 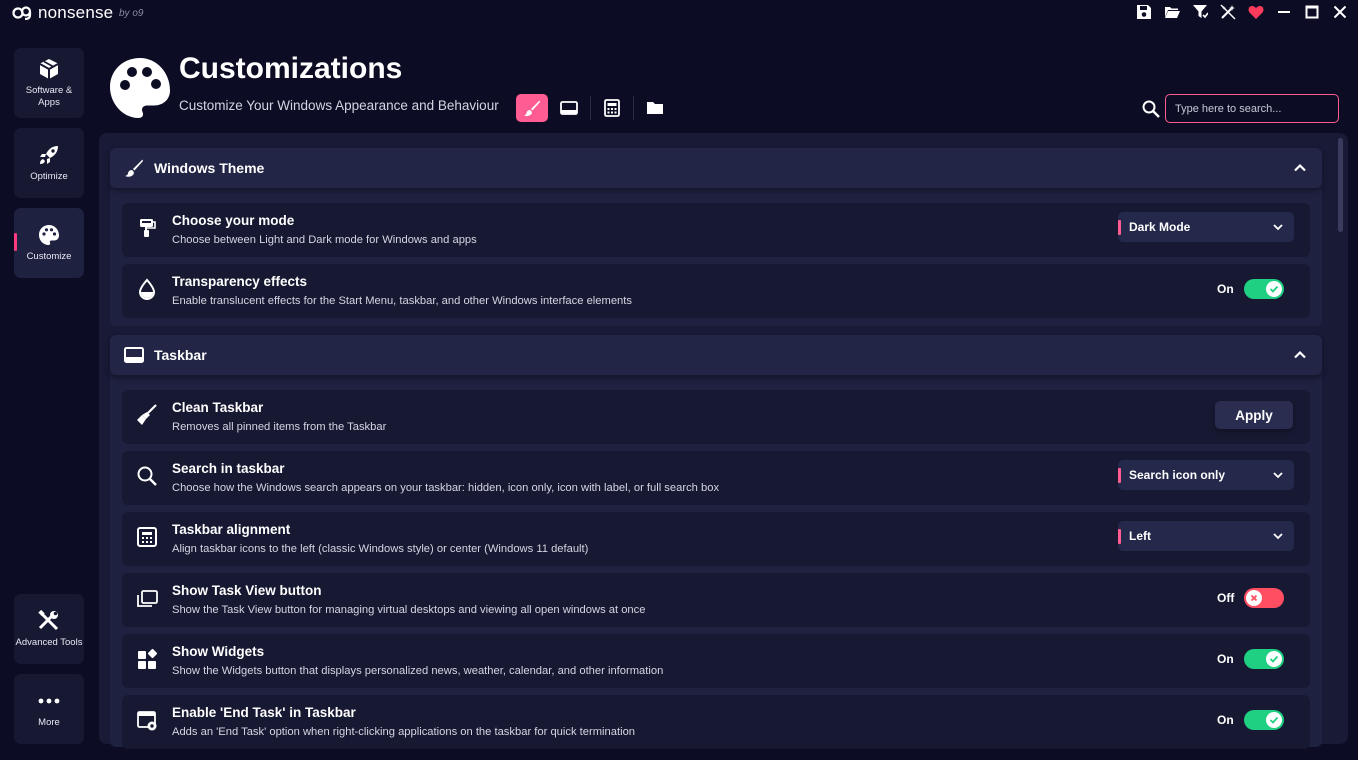 I want to click on tab-file-explorer, so click(x=655, y=108).